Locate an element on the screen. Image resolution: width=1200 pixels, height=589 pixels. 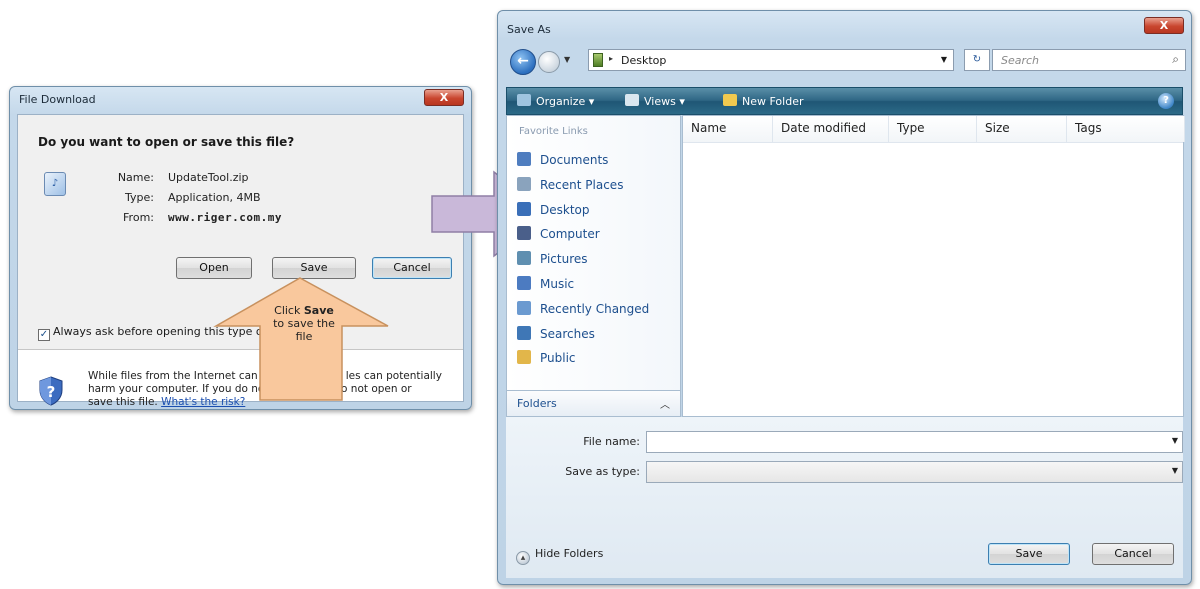
favorite-links-header: Favorite Links is located at coordinates (553, 131).